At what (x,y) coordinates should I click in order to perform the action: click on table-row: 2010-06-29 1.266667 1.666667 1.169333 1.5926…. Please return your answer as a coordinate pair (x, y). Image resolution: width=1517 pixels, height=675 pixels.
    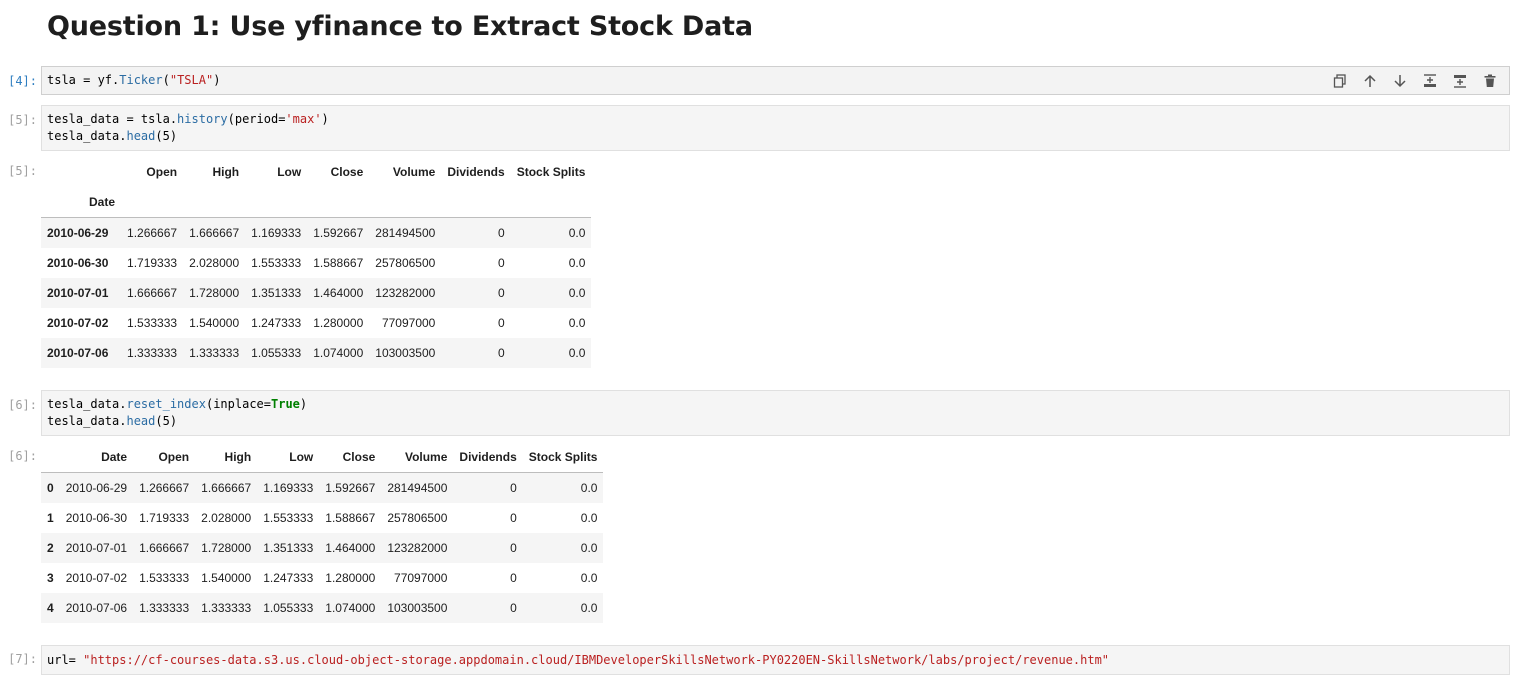
    Looking at the image, I should click on (316, 232).